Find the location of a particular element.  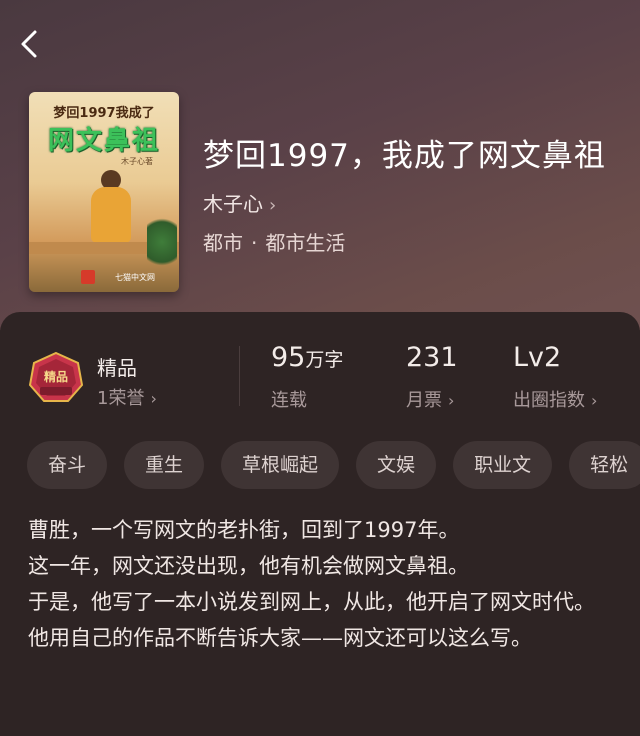

genre-line: 都市 · 都市生活 is located at coordinates (274, 241).